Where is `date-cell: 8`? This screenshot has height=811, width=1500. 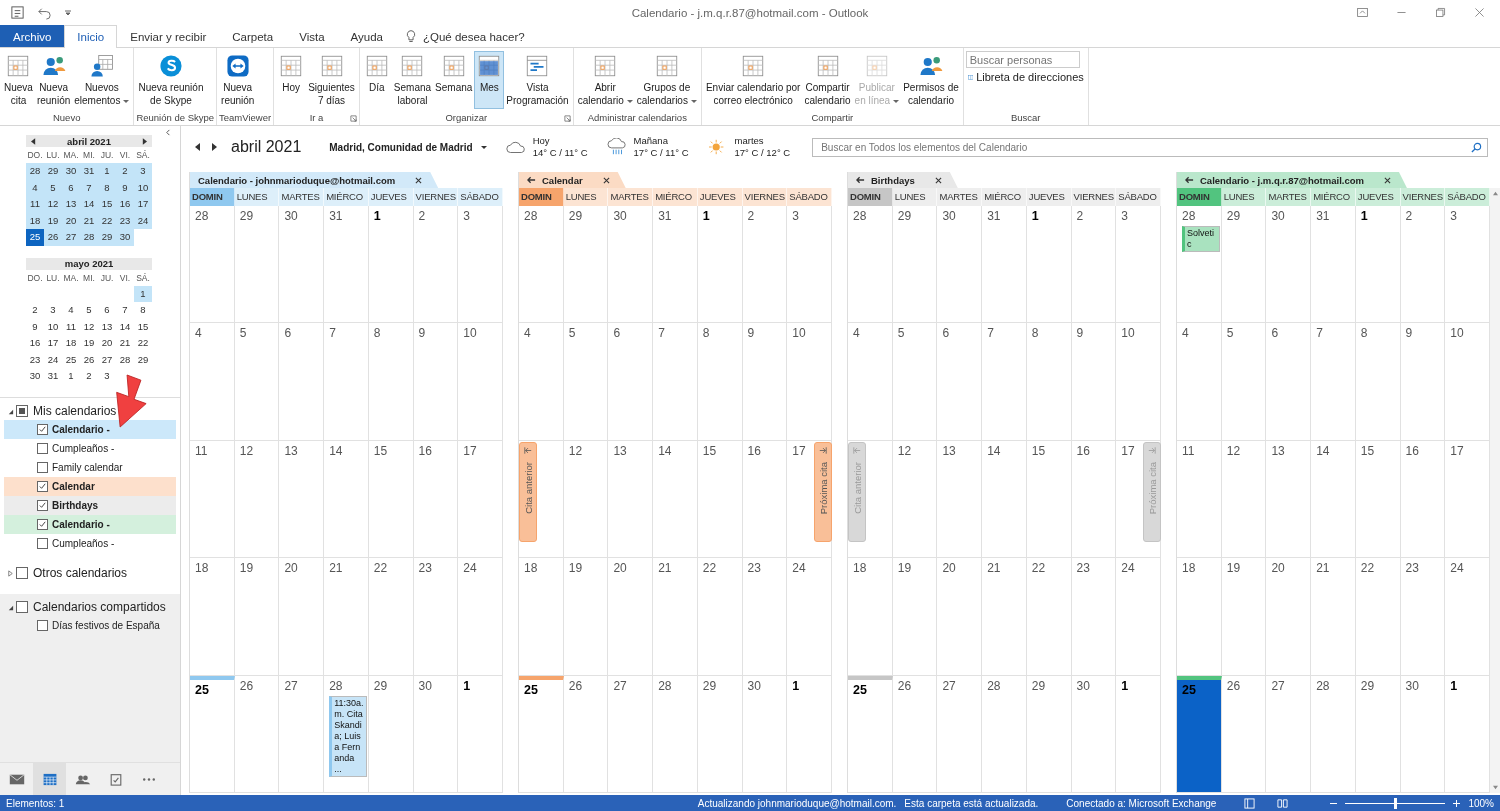
date-cell: 8 is located at coordinates (143, 310).